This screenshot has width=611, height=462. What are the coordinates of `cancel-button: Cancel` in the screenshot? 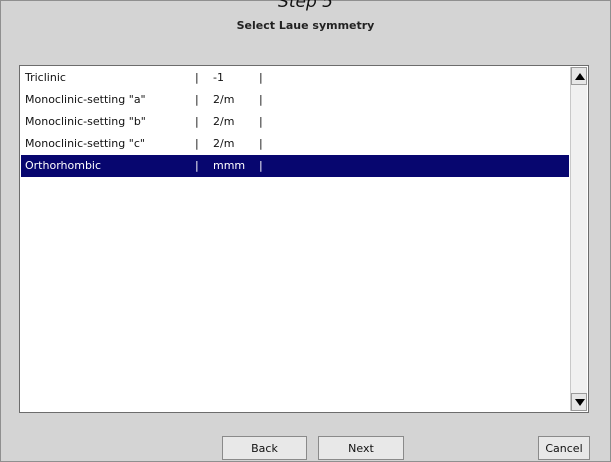 It's located at (564, 448).